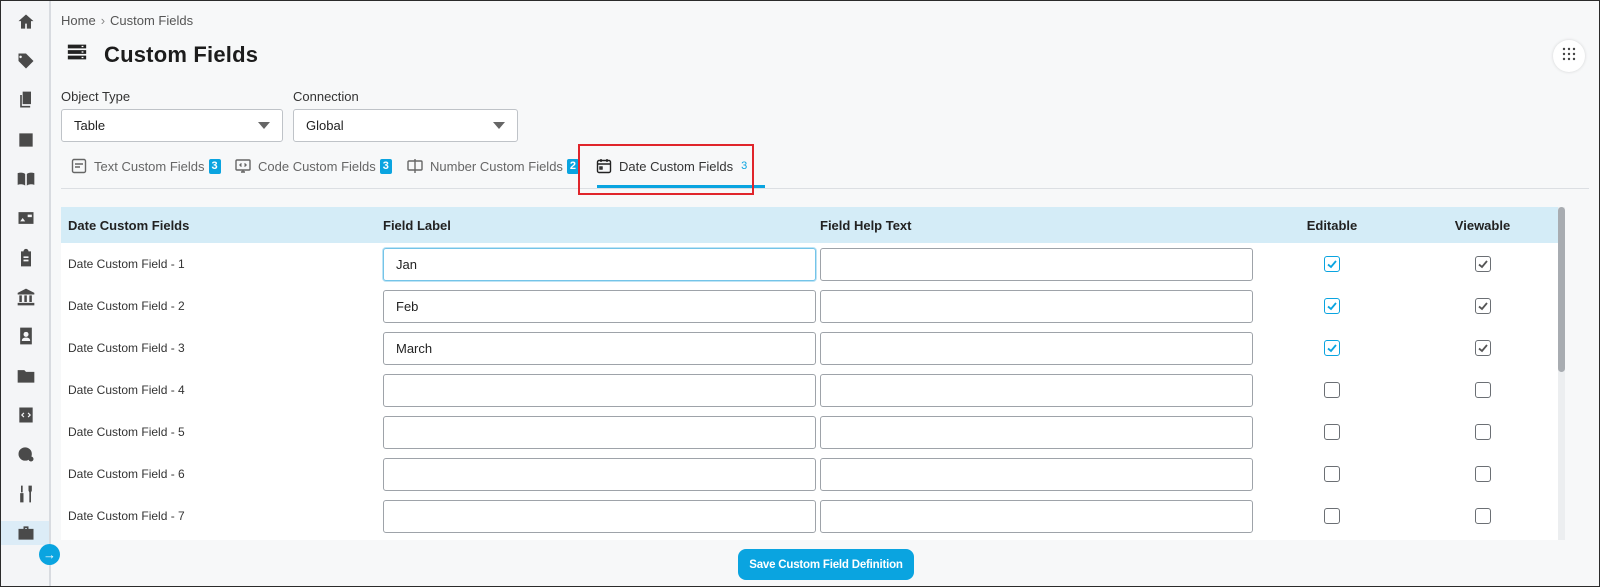 The width and height of the screenshot is (1600, 587). I want to click on scrollbar-thumb, so click(1561, 289).